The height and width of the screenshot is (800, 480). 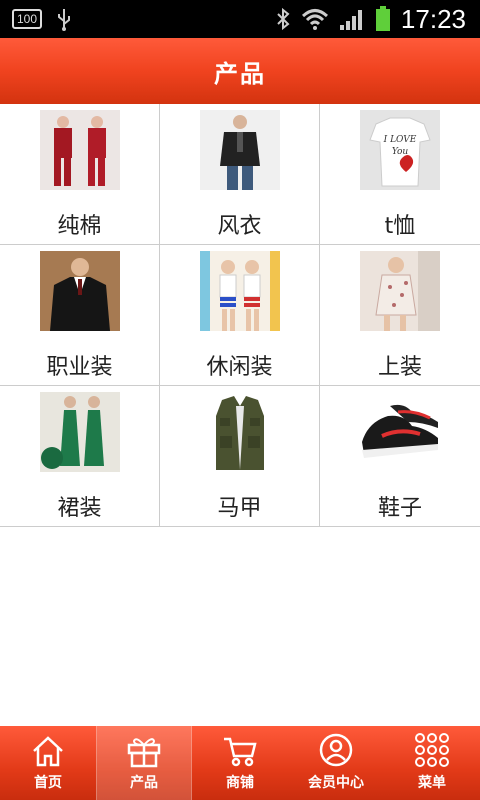 I want to click on product-item-dresses: 裙装, so click(x=80, y=456).